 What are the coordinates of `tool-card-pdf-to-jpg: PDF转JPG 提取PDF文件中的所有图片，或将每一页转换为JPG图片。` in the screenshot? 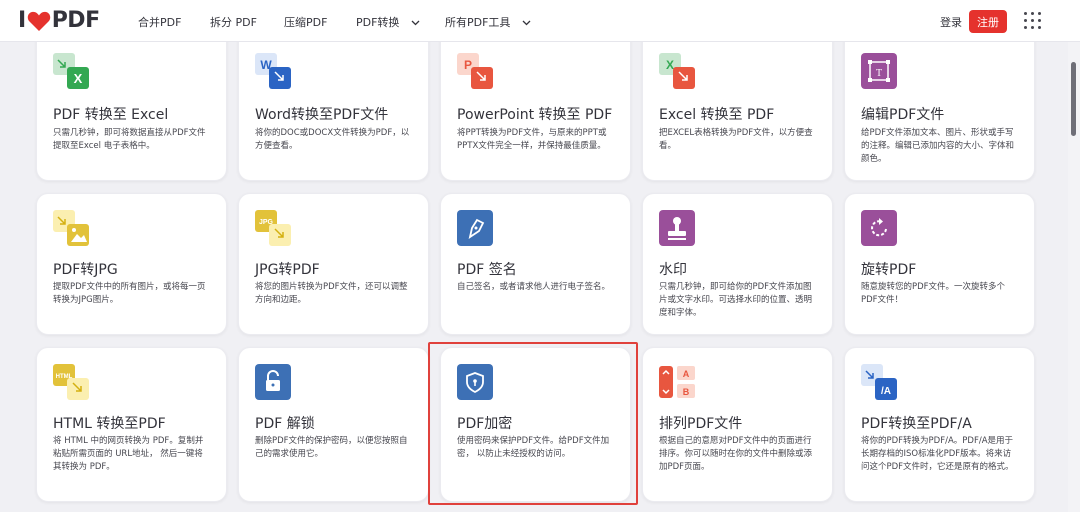 It's located at (131, 264).